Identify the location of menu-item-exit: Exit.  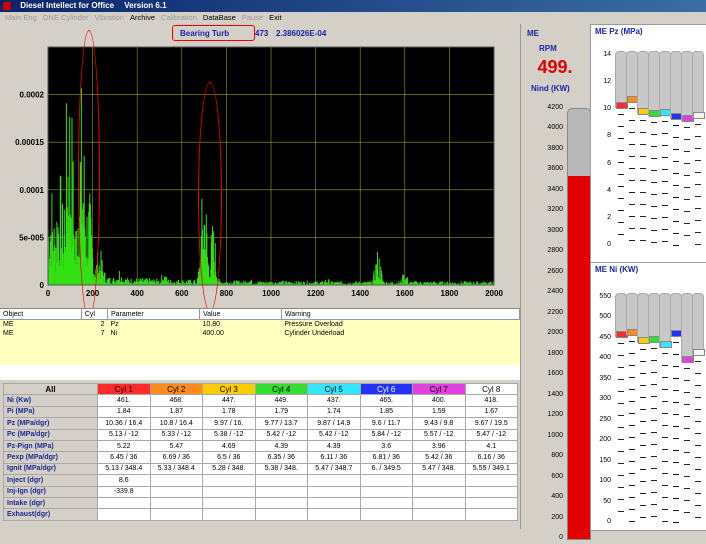
(275, 17).